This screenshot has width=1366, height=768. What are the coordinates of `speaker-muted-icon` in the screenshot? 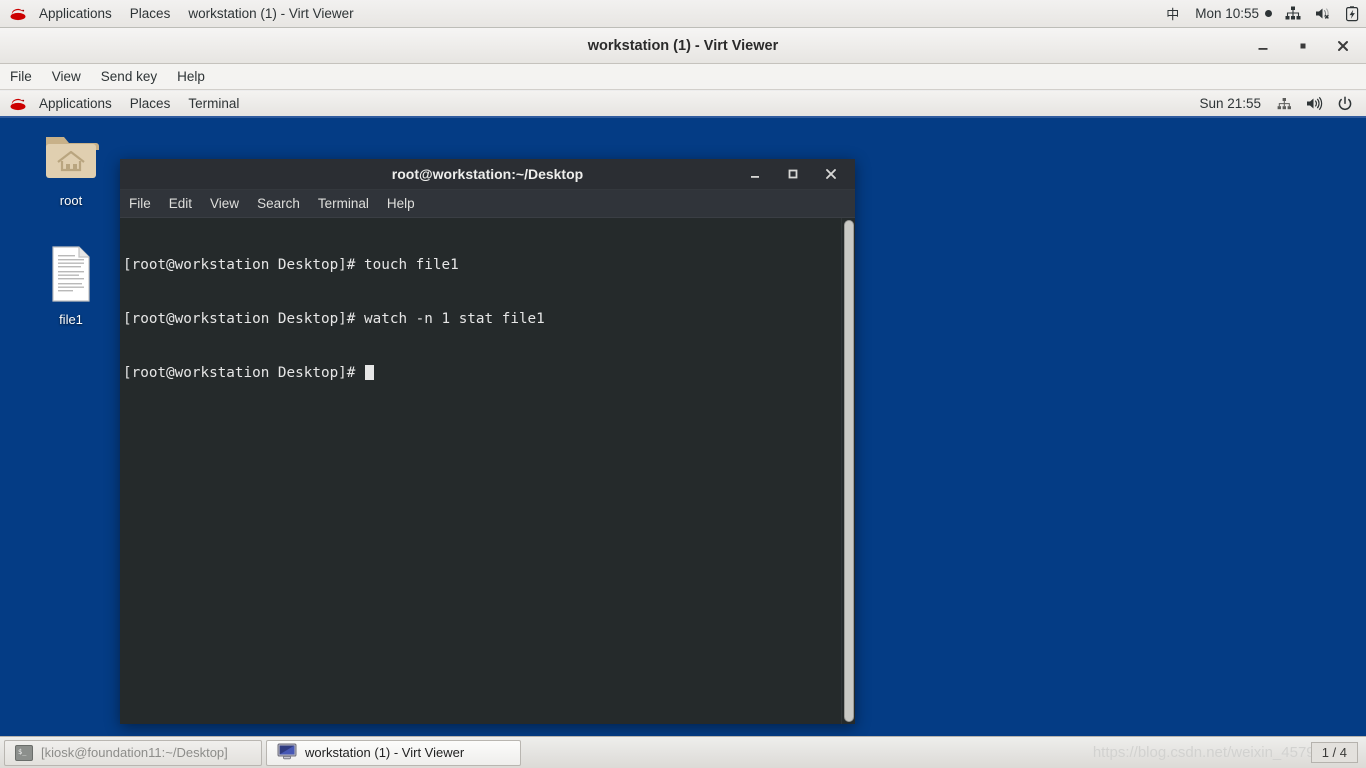 It's located at (1323, 13).